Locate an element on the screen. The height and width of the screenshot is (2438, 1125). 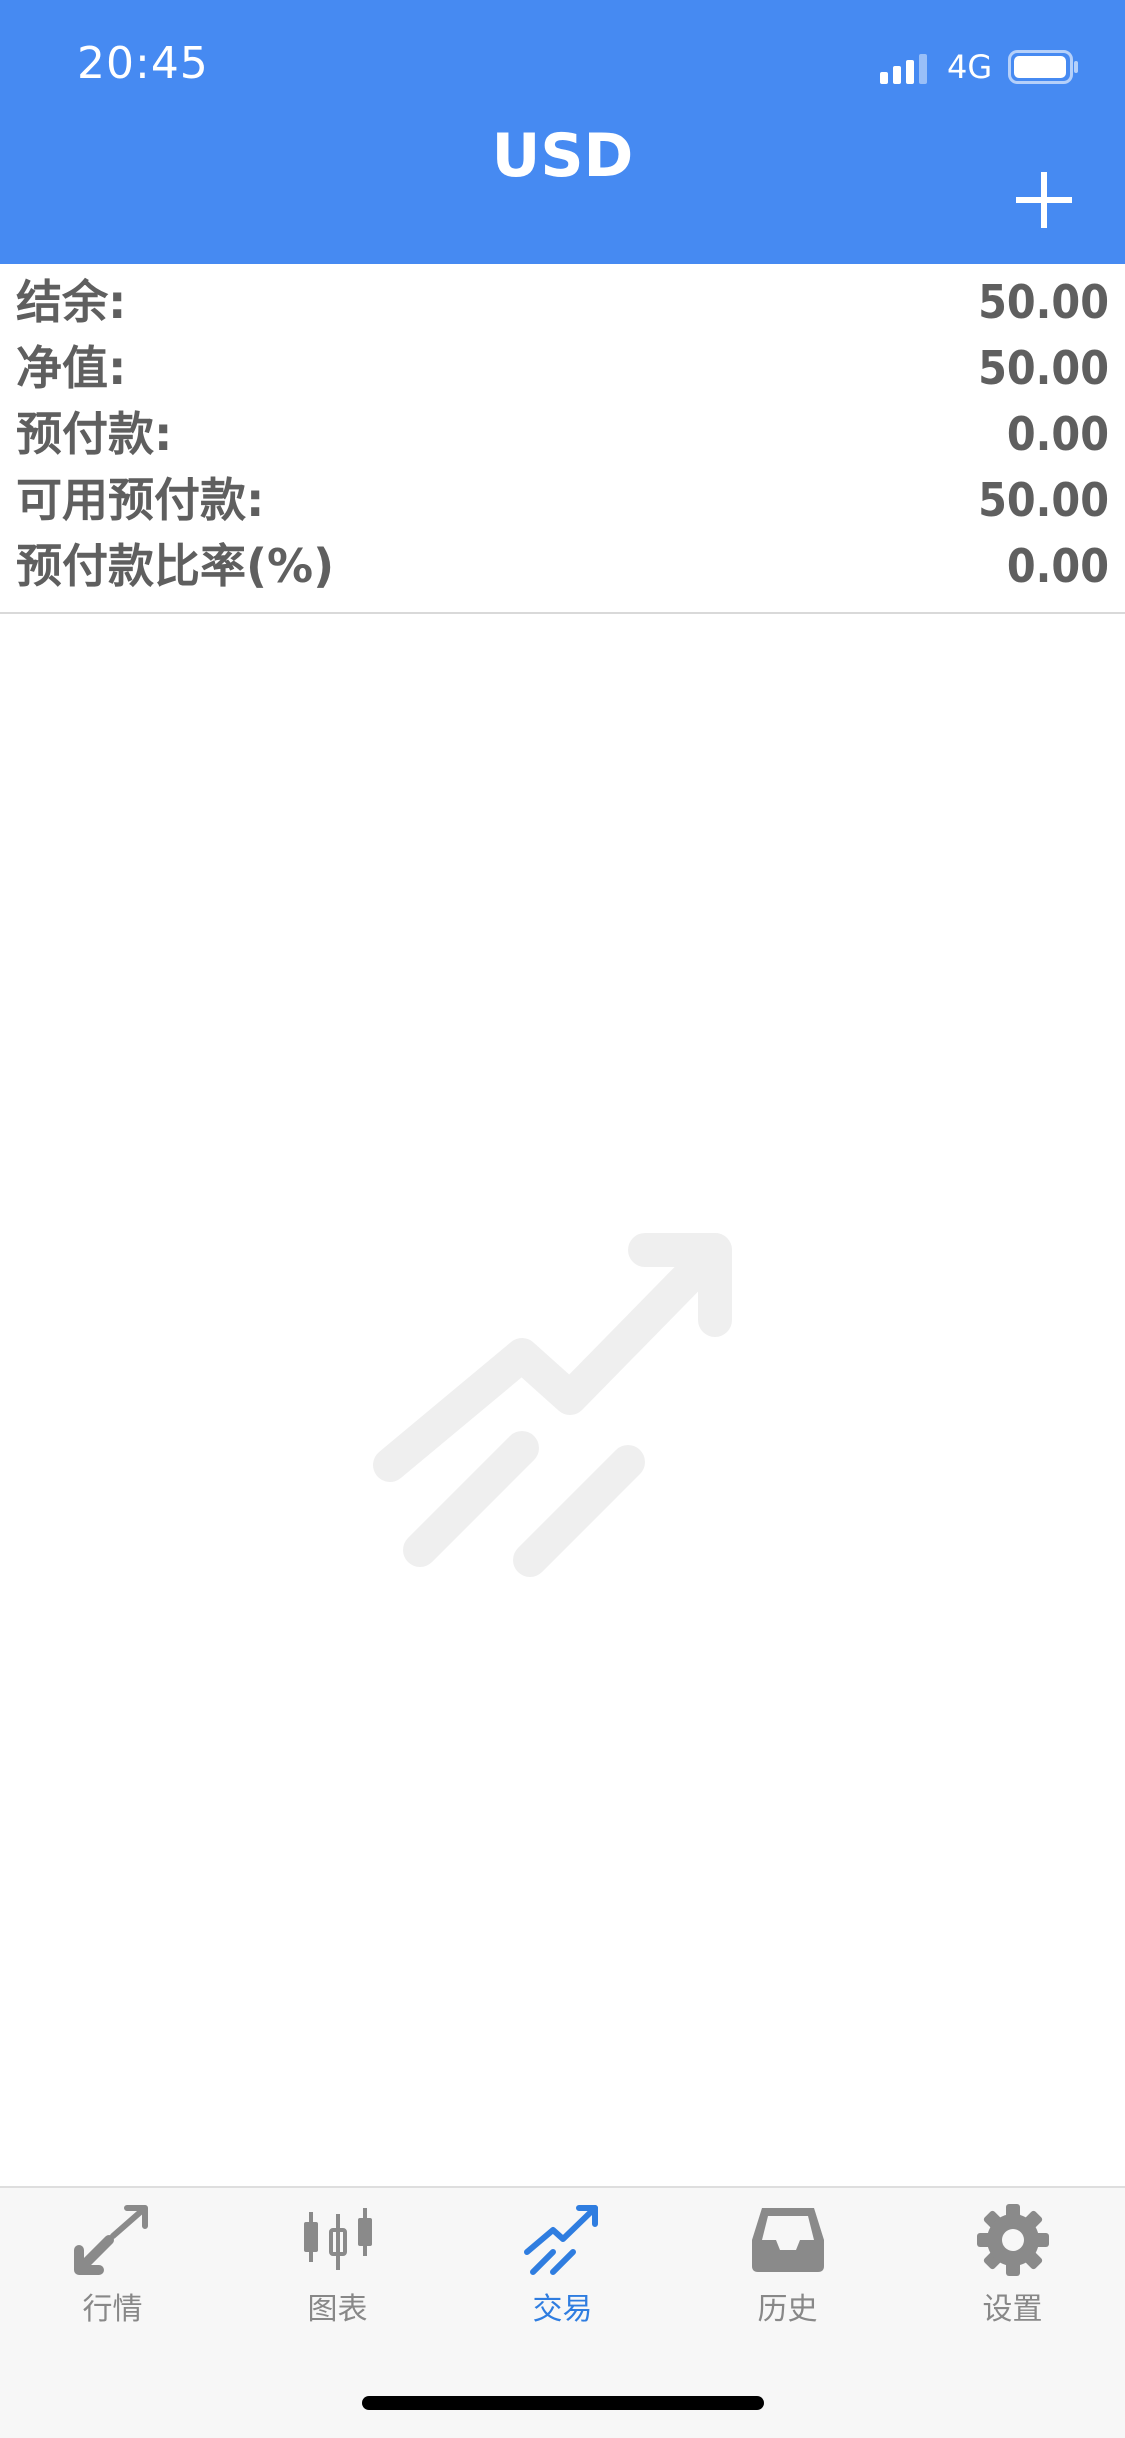
gear-icon is located at coordinates (1012, 2240).